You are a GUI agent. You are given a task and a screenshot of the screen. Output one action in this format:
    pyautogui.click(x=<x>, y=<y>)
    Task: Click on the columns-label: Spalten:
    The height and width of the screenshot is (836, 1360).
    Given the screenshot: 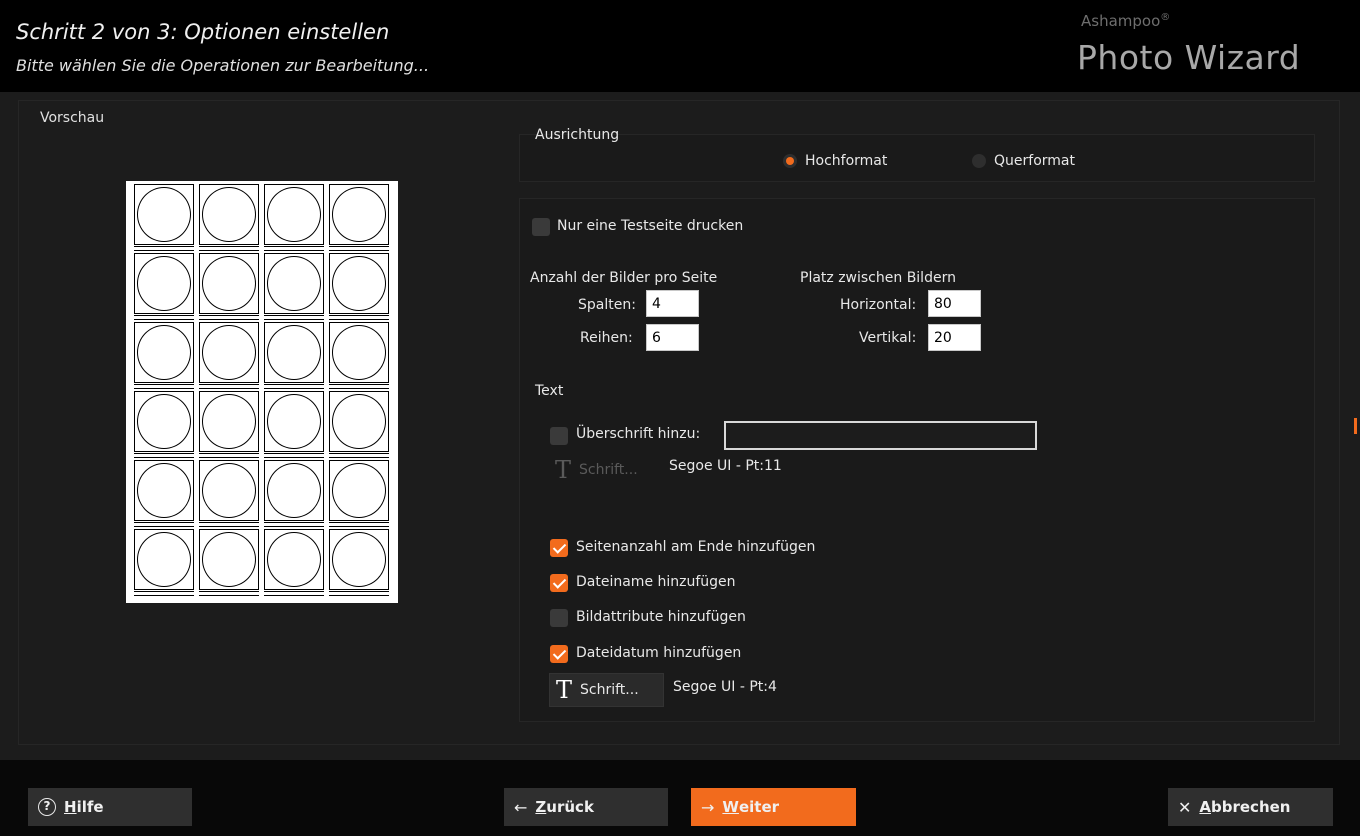 What is the action you would take?
    pyautogui.click(x=607, y=305)
    